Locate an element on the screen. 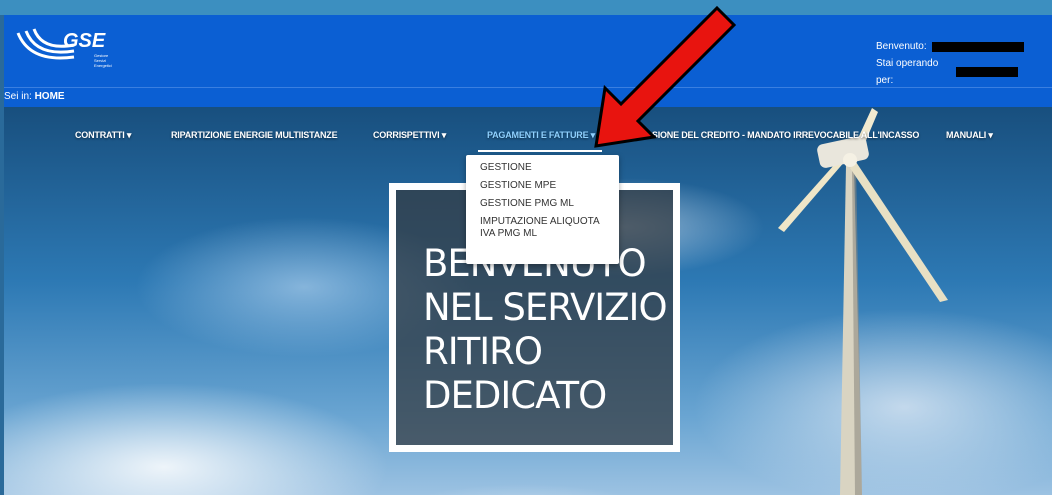  welcome-line-2: NEL SERVIZIO is located at coordinates (545, 307).